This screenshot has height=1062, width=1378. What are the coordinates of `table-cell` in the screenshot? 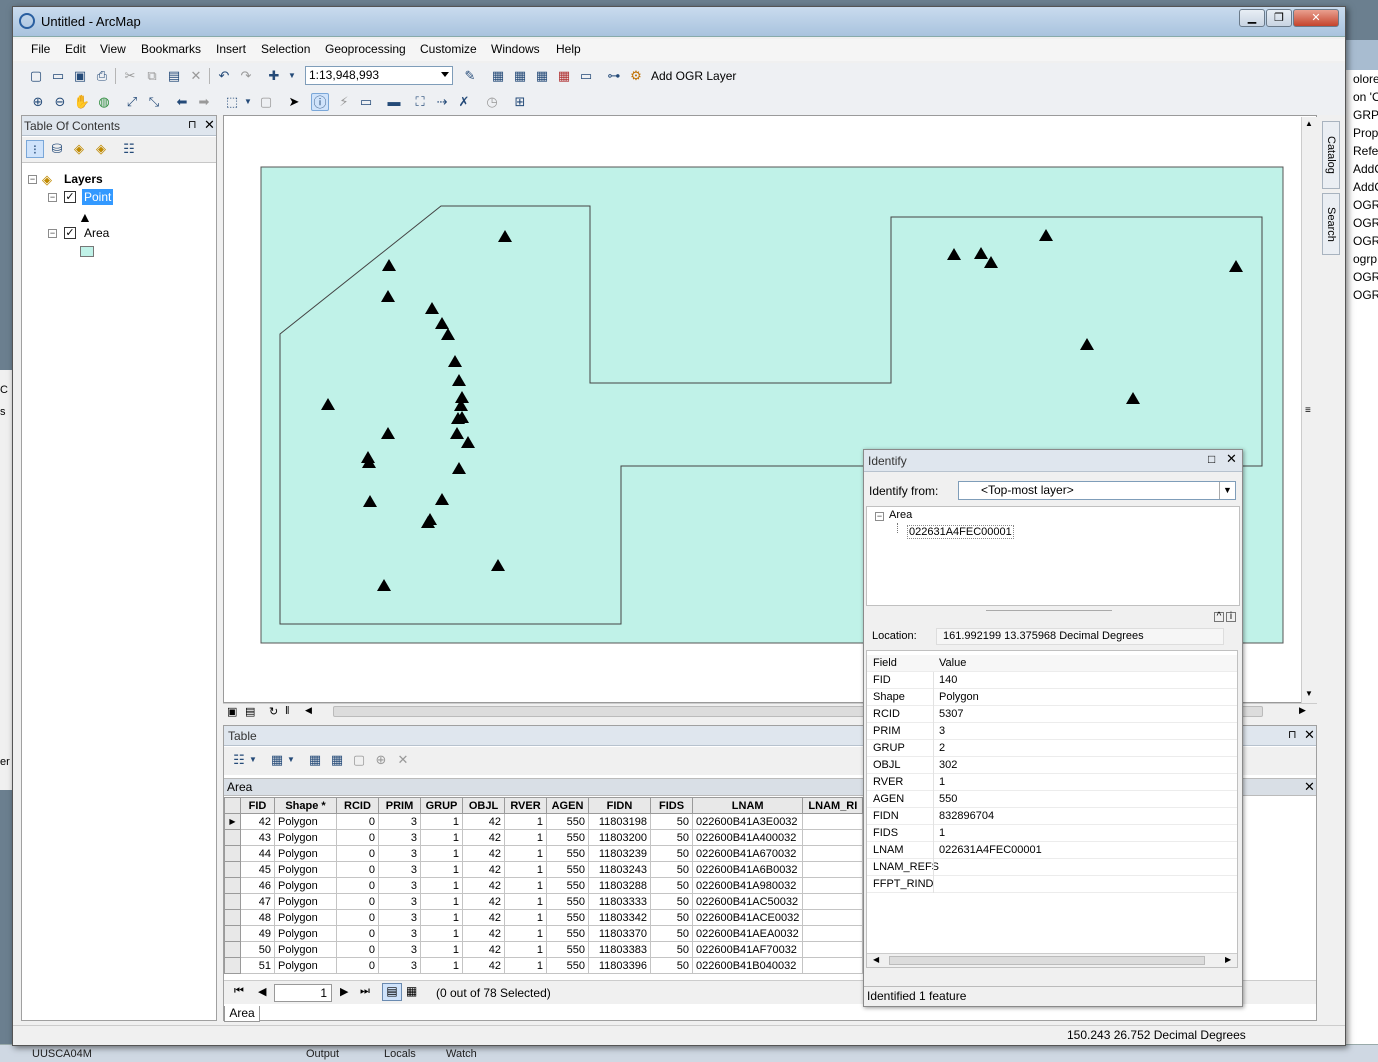 It's located at (833, 901).